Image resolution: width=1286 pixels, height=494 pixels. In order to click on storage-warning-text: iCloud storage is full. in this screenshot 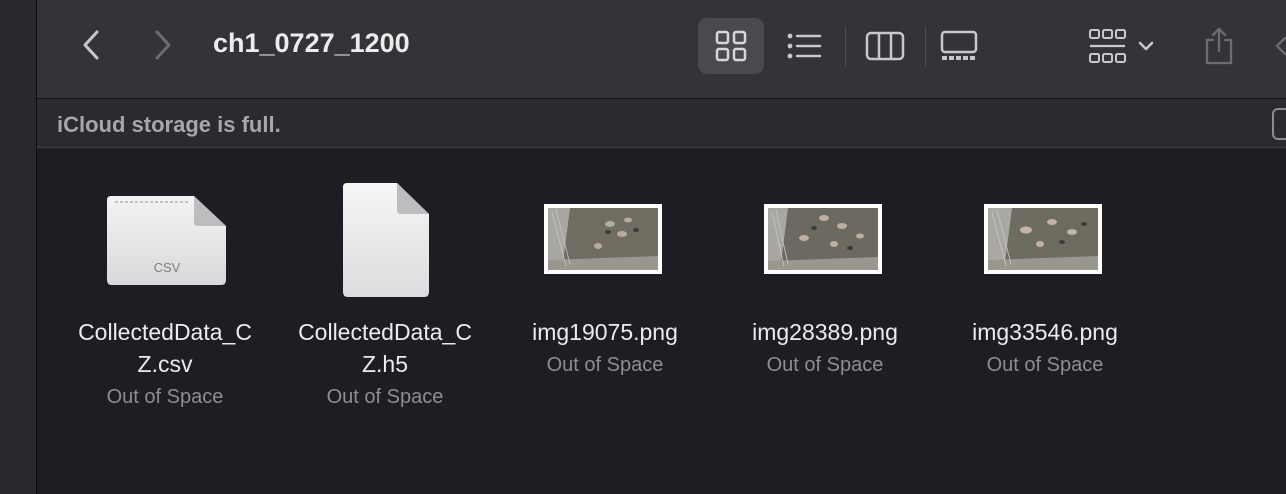, I will do `click(169, 124)`.